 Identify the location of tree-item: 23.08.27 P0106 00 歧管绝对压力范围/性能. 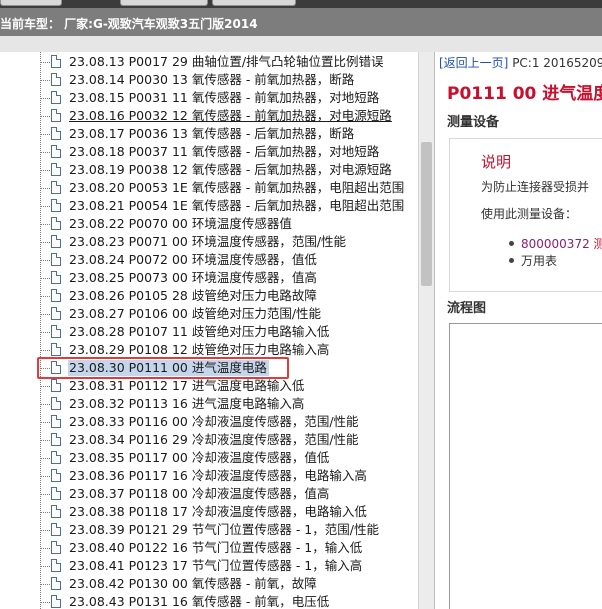
(229, 314).